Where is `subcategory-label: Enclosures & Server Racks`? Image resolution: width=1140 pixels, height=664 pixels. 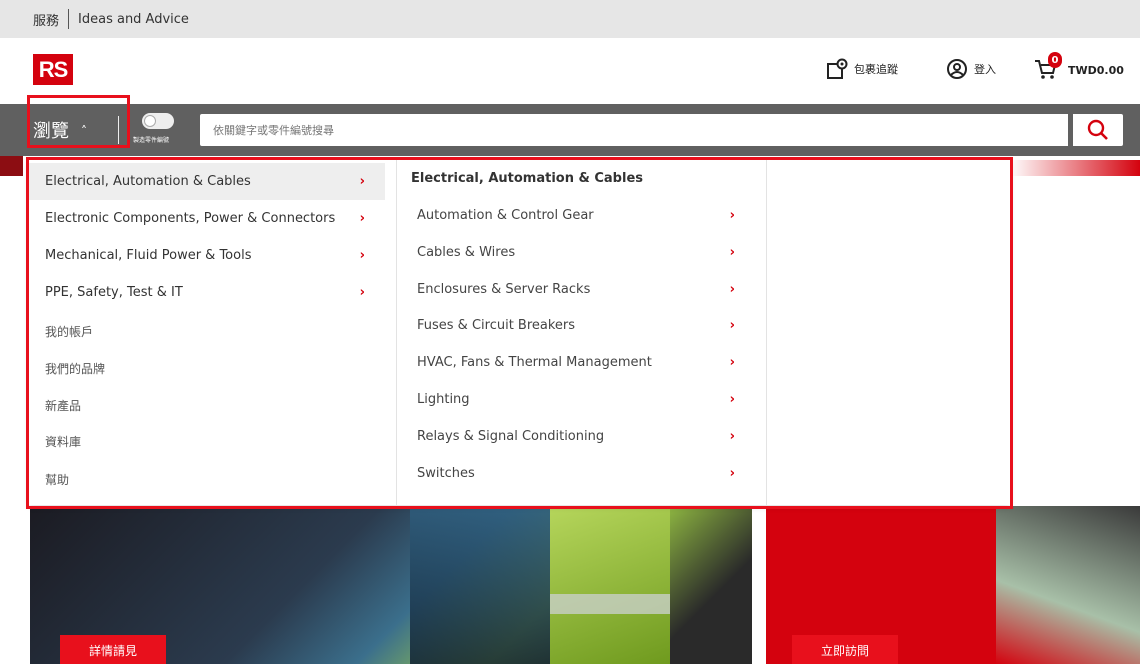
subcategory-label: Enclosures & Server Racks is located at coordinates (504, 289).